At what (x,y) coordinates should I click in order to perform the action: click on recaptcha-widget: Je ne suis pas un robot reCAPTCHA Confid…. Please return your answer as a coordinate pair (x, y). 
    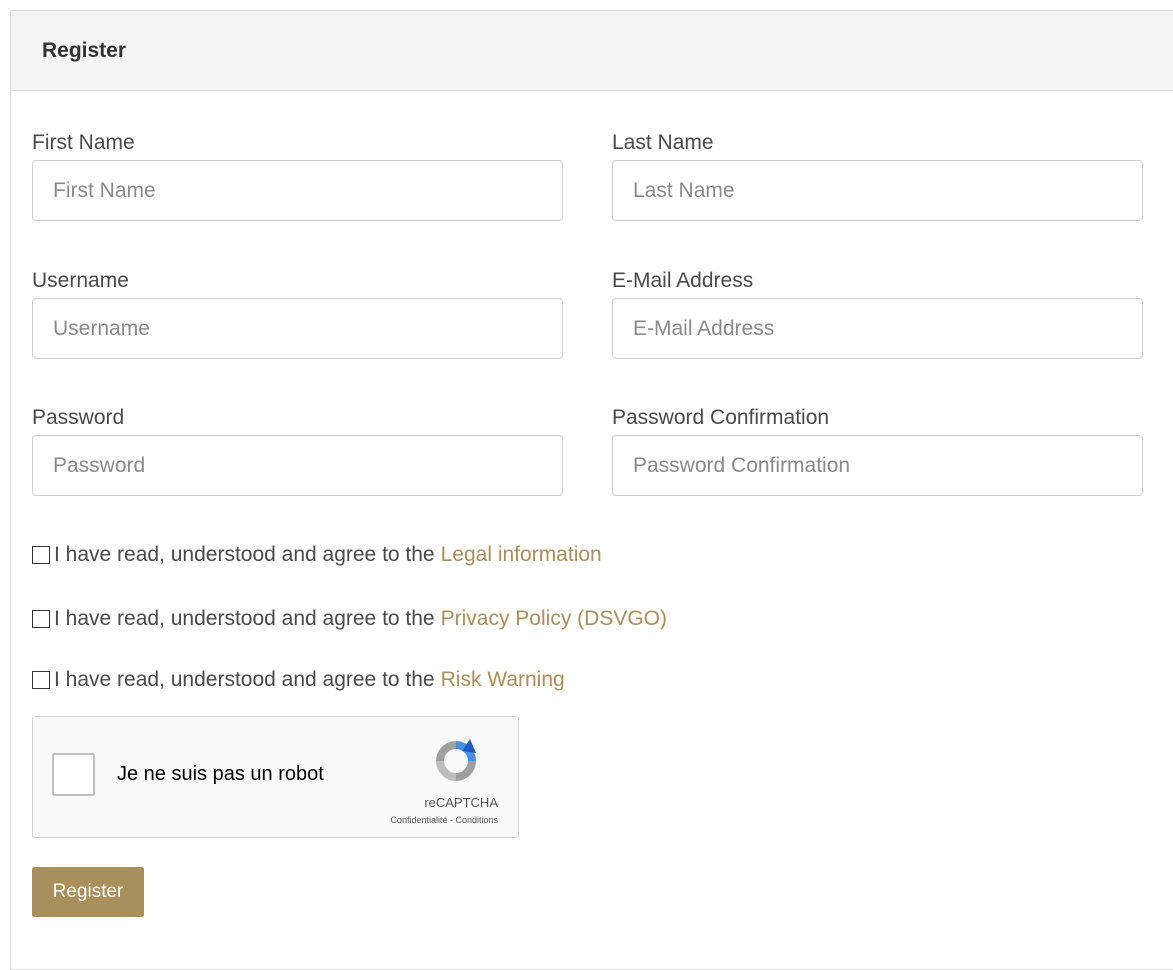
    Looking at the image, I should click on (275, 777).